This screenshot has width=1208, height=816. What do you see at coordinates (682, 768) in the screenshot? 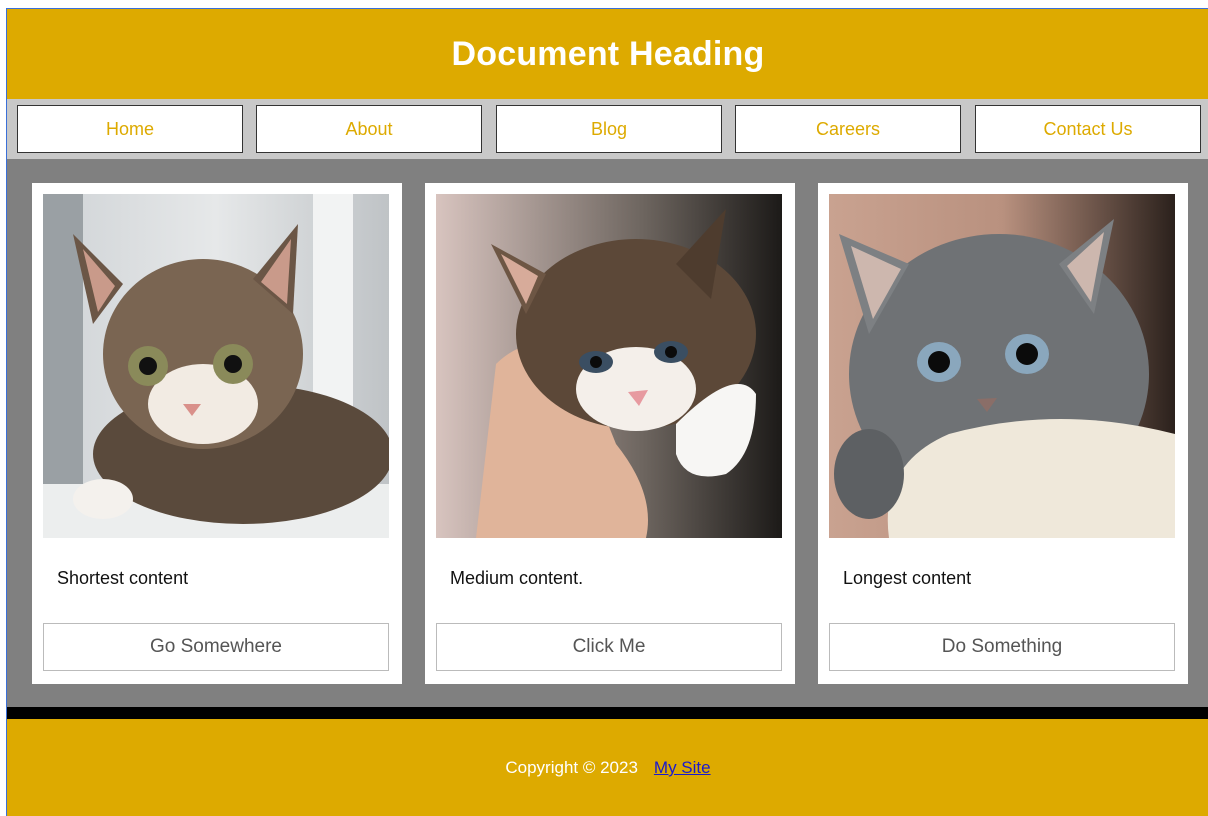
I see `my-site-link: My Site` at bounding box center [682, 768].